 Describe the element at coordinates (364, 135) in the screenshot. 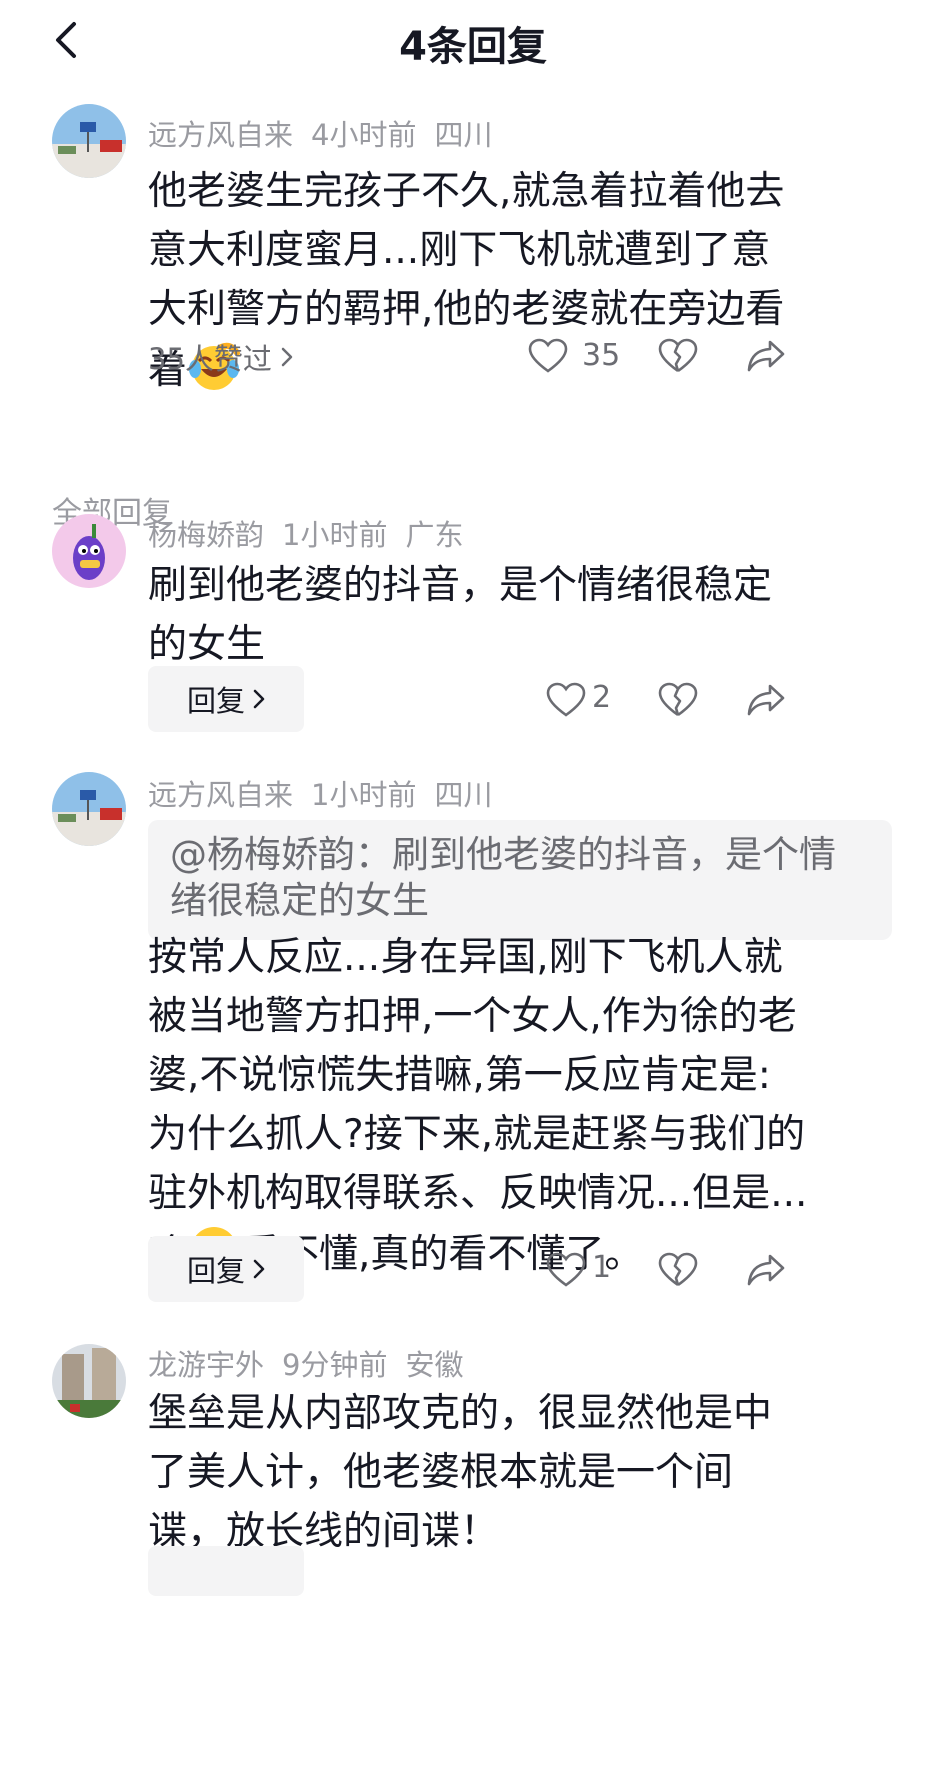

I see `comment-time: 4小时前` at that location.